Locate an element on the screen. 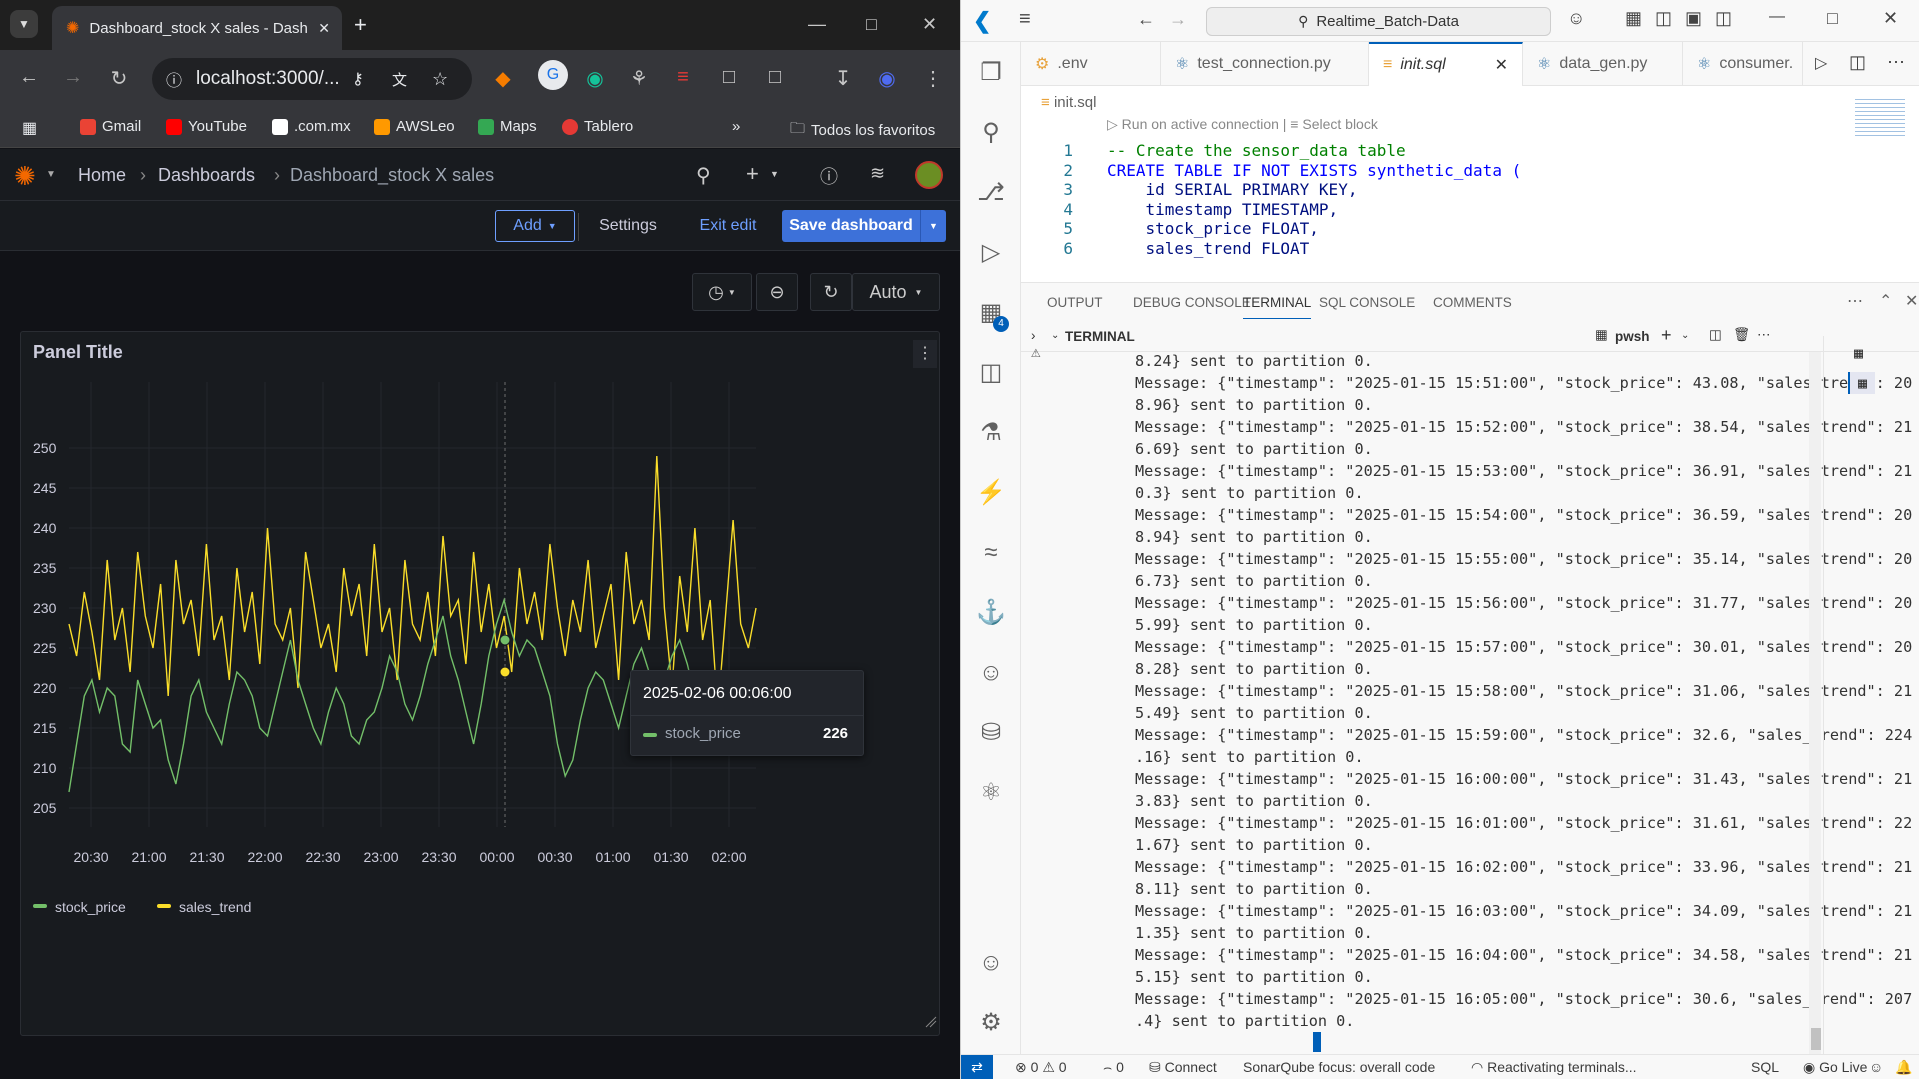  tab-terminal: TERMINAL is located at coordinates (1277, 307).